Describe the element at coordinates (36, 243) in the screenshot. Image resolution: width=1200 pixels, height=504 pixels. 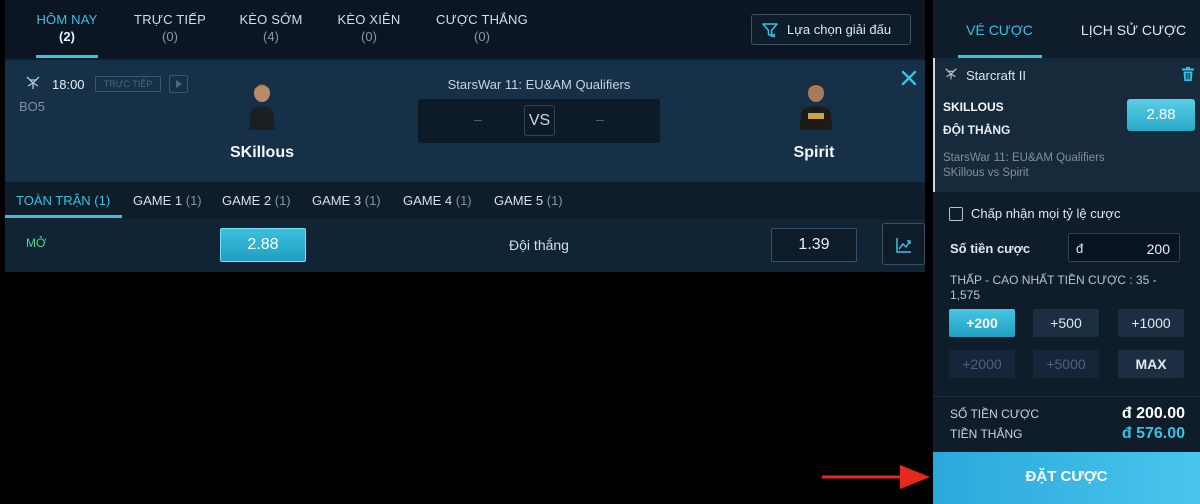
I see `market-status: MỞ` at that location.